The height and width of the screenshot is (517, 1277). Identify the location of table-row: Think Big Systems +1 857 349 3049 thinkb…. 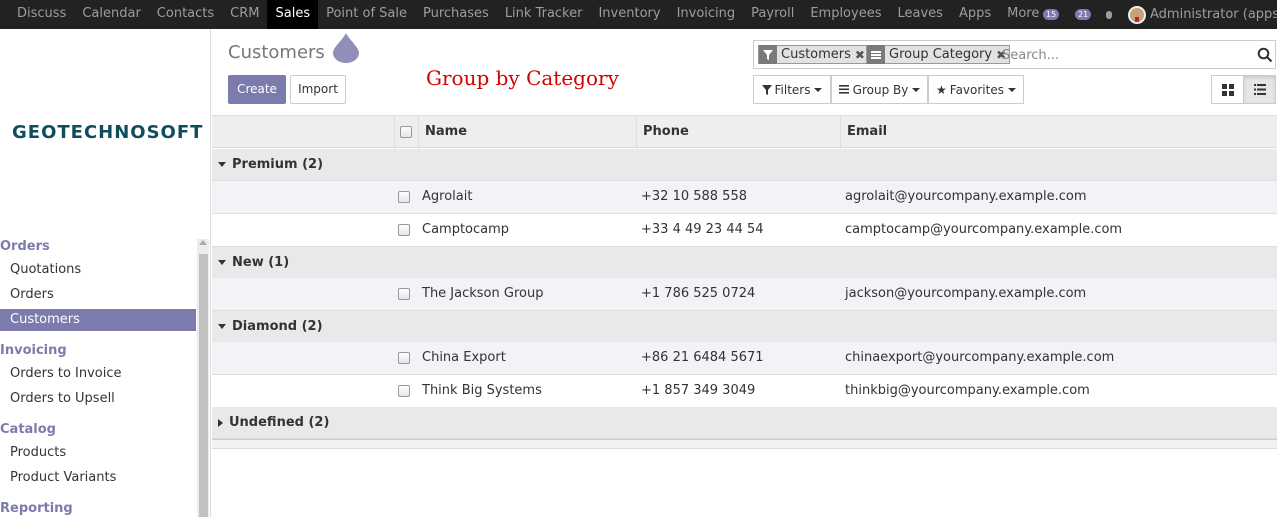
(744, 391).